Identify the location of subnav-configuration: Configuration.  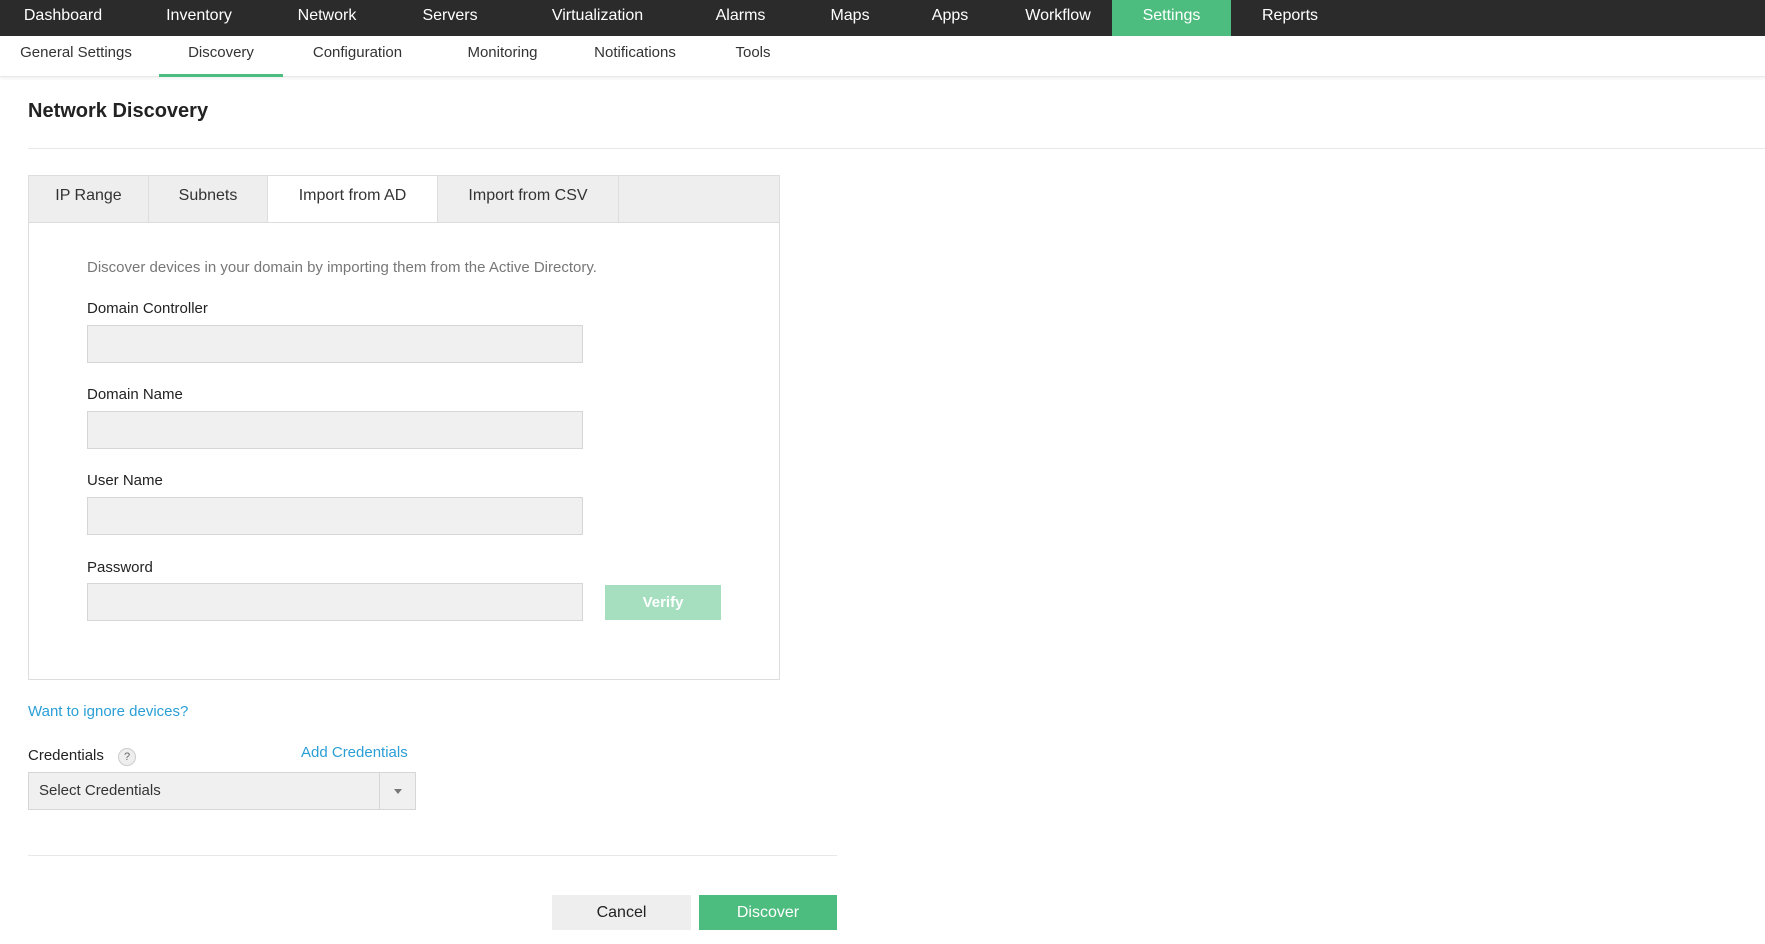
(357, 56).